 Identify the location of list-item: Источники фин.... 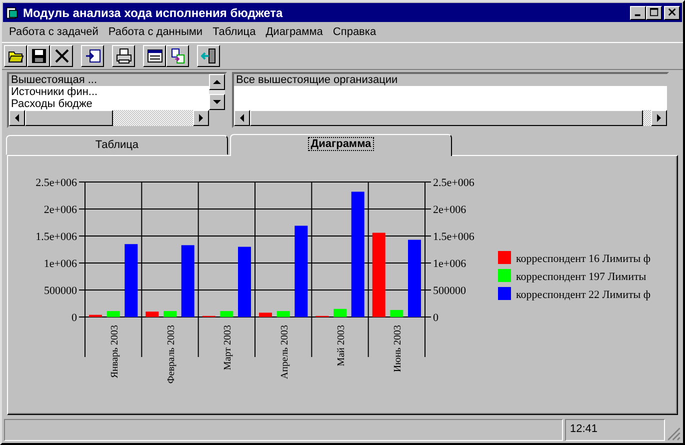
(109, 92).